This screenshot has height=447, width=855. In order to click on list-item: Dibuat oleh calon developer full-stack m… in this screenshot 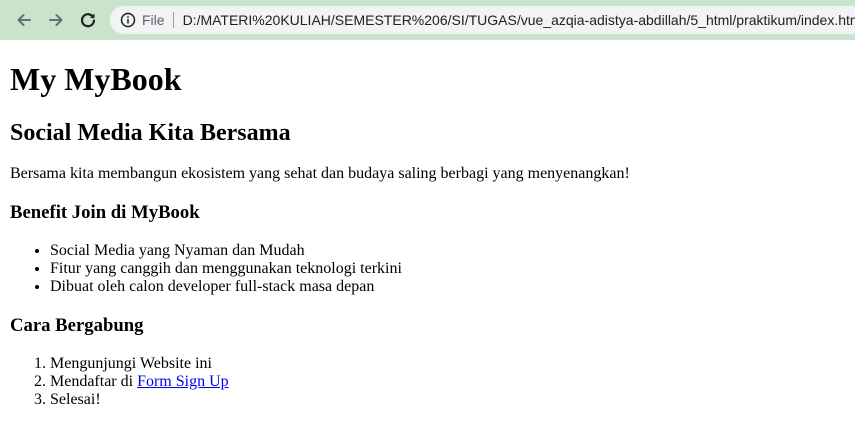, I will do `click(447, 287)`.